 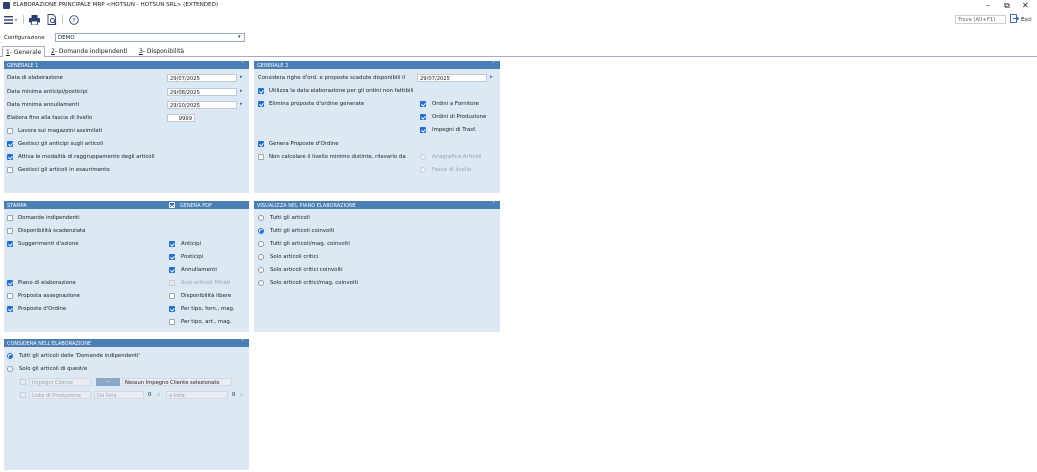 What do you see at coordinates (172, 270) in the screenshot?
I see `annullamenti-checkbox` at bounding box center [172, 270].